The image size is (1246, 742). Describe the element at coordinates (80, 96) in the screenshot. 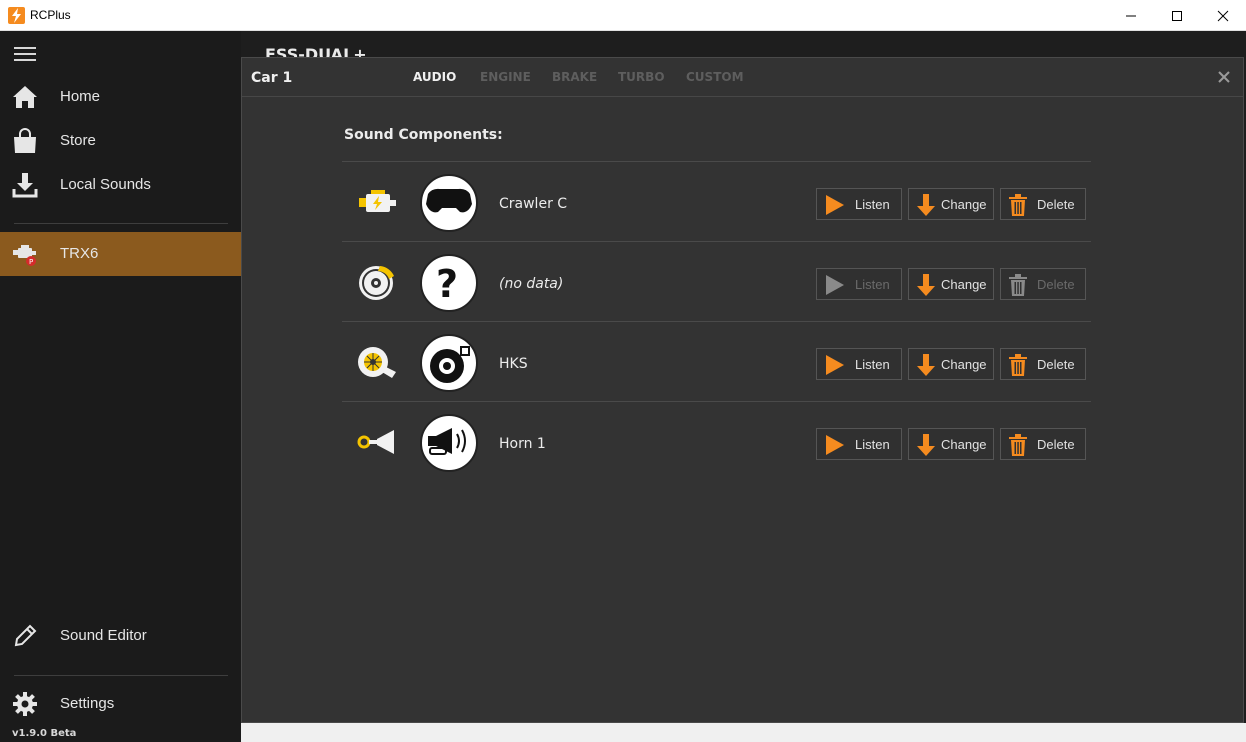

I see `sidebar-item-label: Home` at that location.